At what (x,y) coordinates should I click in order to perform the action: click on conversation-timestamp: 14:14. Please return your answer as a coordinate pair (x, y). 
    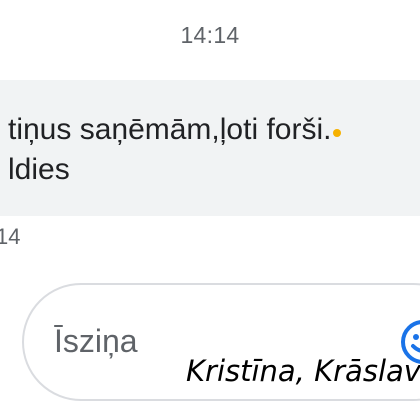
    Looking at the image, I should click on (210, 35).